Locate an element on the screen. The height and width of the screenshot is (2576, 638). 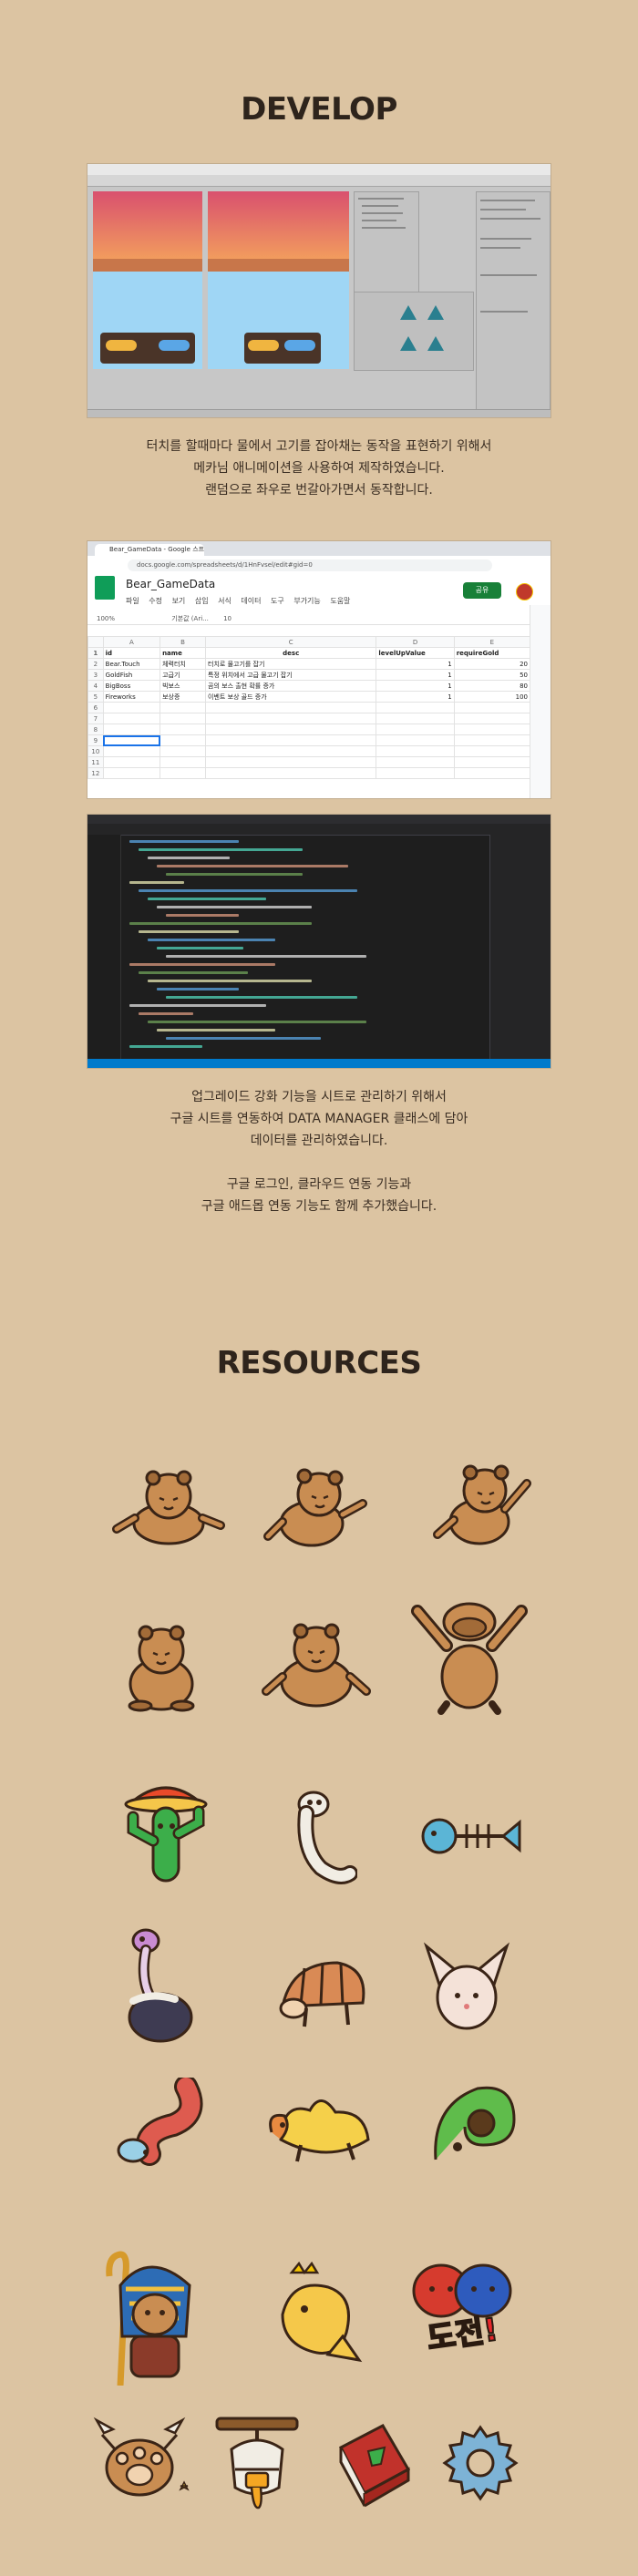
table-cell: BigBoss is located at coordinates (131, 686).